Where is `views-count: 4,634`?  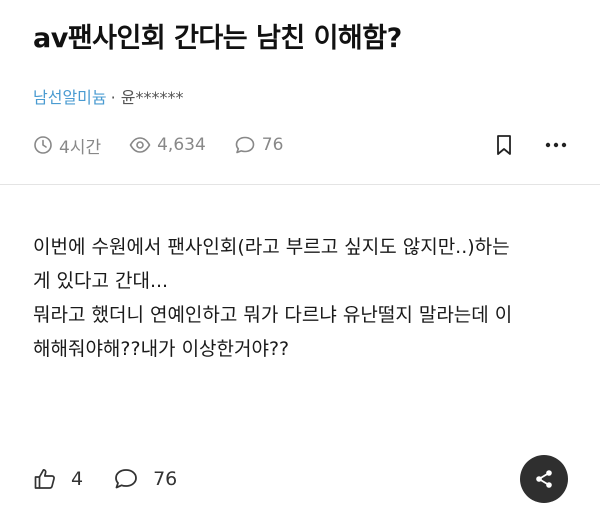 views-count: 4,634 is located at coordinates (181, 145).